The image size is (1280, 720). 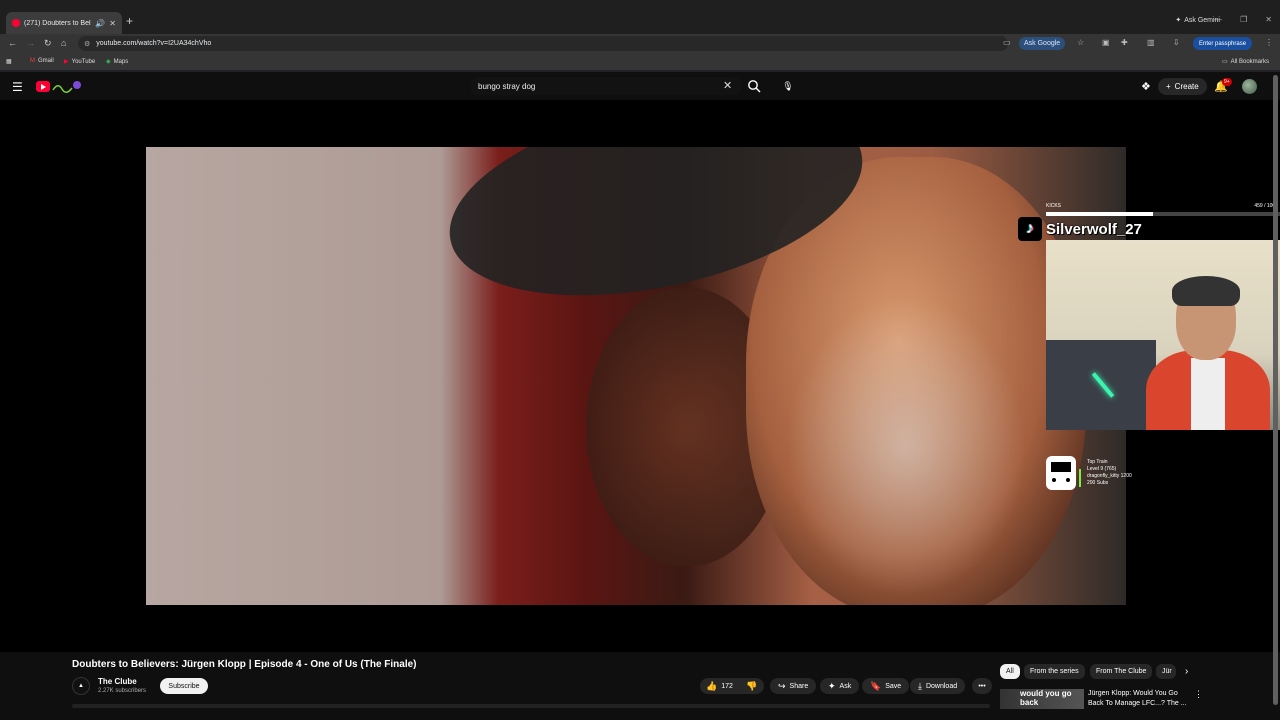 I want to click on download-icon: ⇩, so click(x=1176, y=42).